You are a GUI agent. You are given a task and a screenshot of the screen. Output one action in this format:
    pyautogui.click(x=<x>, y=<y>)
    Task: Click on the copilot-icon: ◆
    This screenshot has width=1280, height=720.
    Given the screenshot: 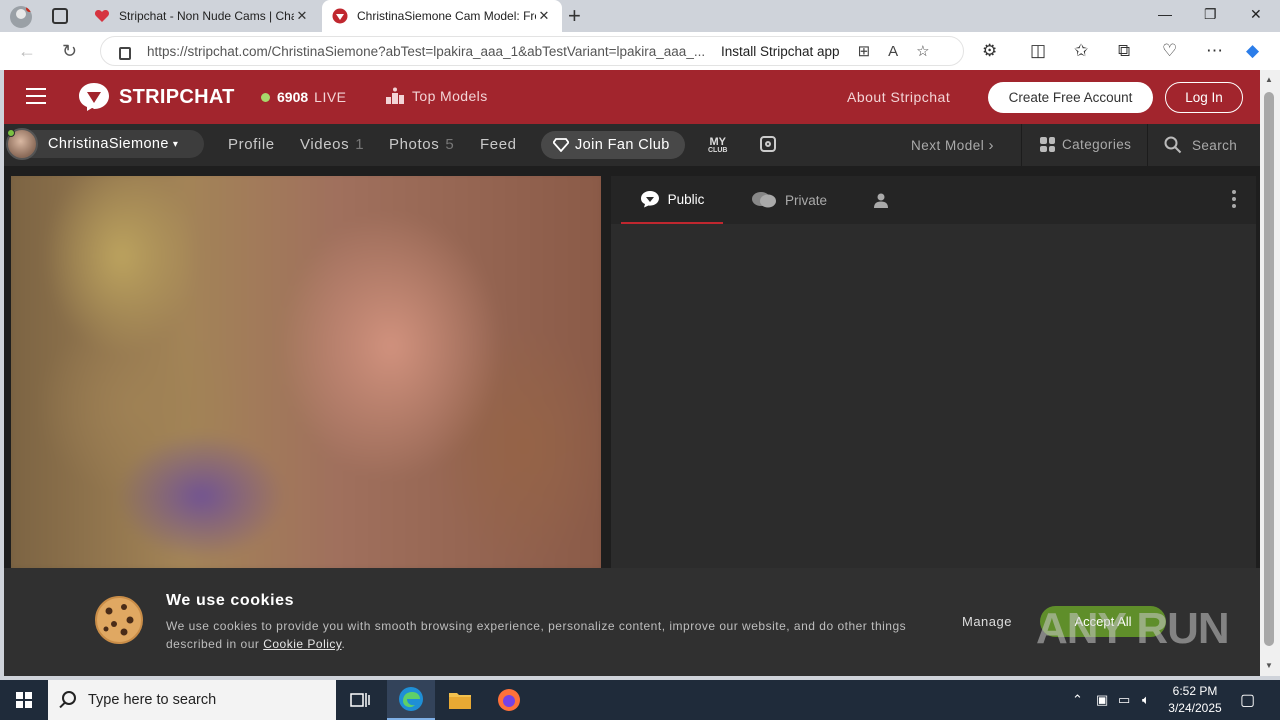 What is the action you would take?
    pyautogui.click(x=1252, y=51)
    